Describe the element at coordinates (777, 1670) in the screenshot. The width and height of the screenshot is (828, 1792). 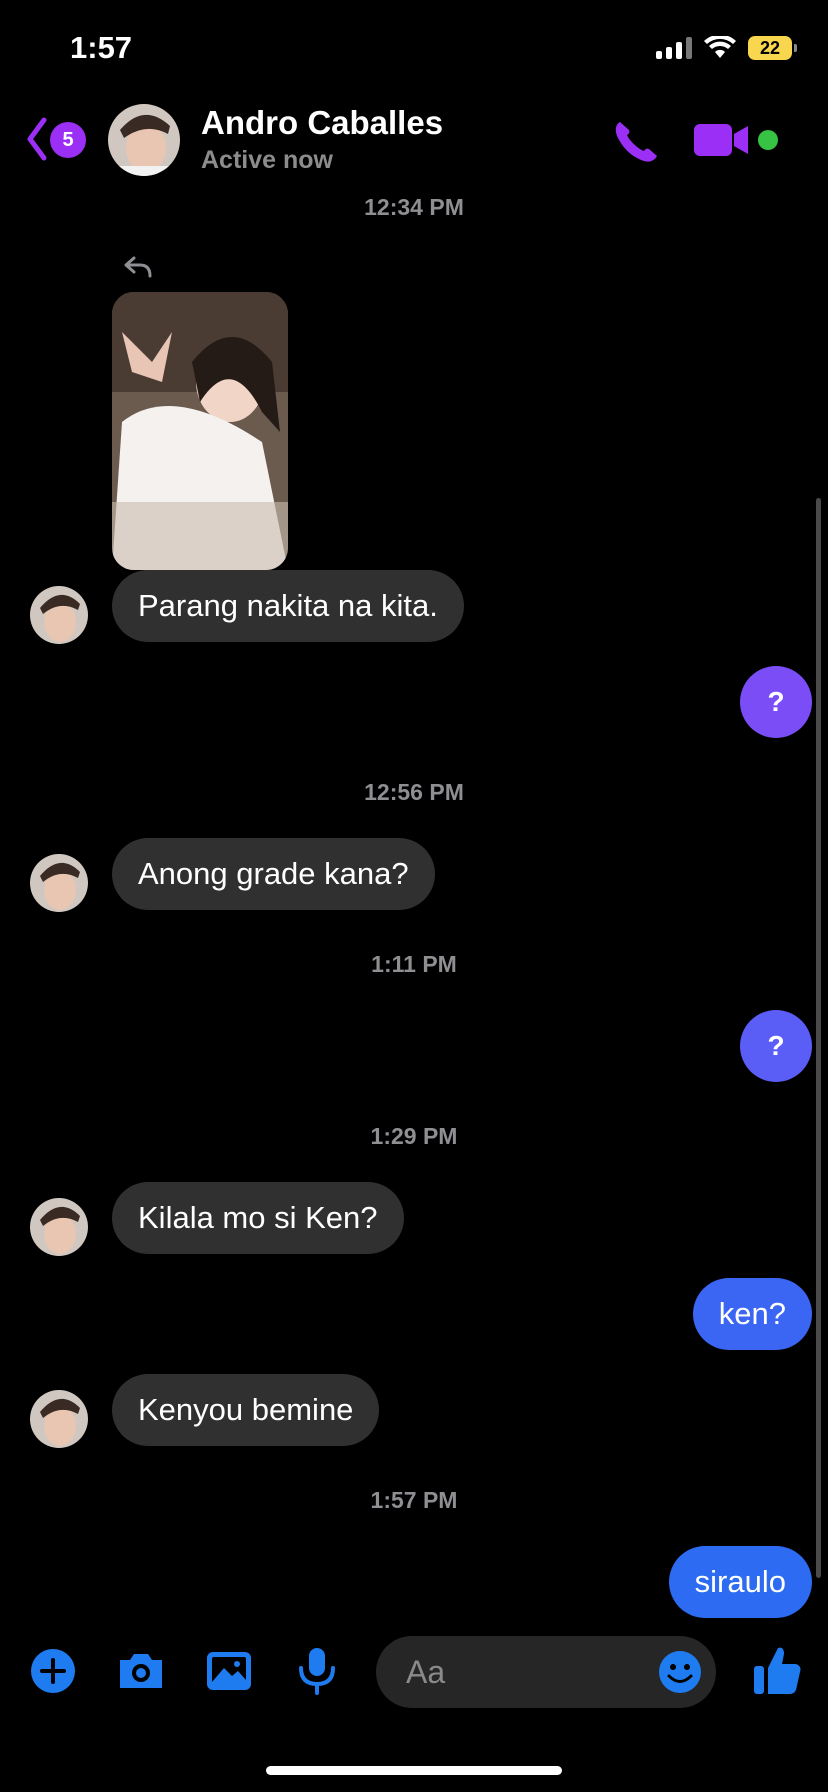
I see `thumbs-up-icon` at that location.